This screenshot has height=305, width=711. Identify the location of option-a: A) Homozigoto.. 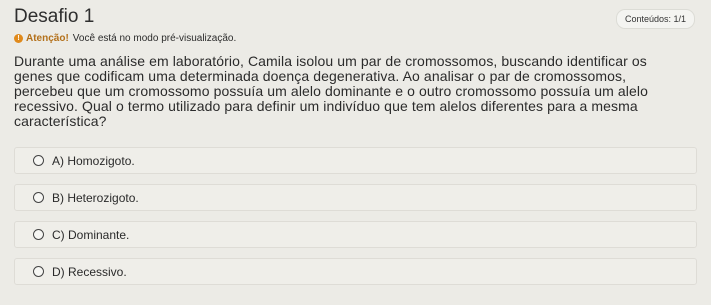
(355, 160).